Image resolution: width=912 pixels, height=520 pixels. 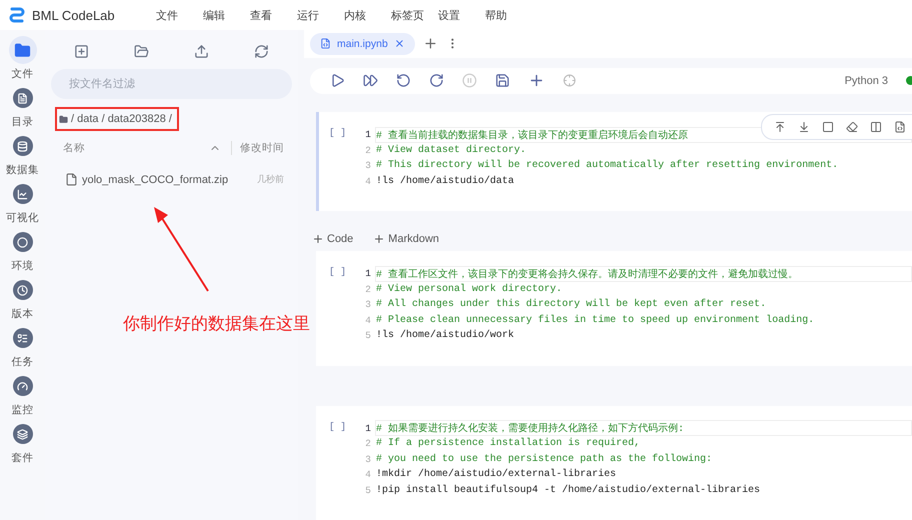 What do you see at coordinates (216, 324) in the screenshot?
I see `annotation-caption: 你制作好的数据集在这里` at bounding box center [216, 324].